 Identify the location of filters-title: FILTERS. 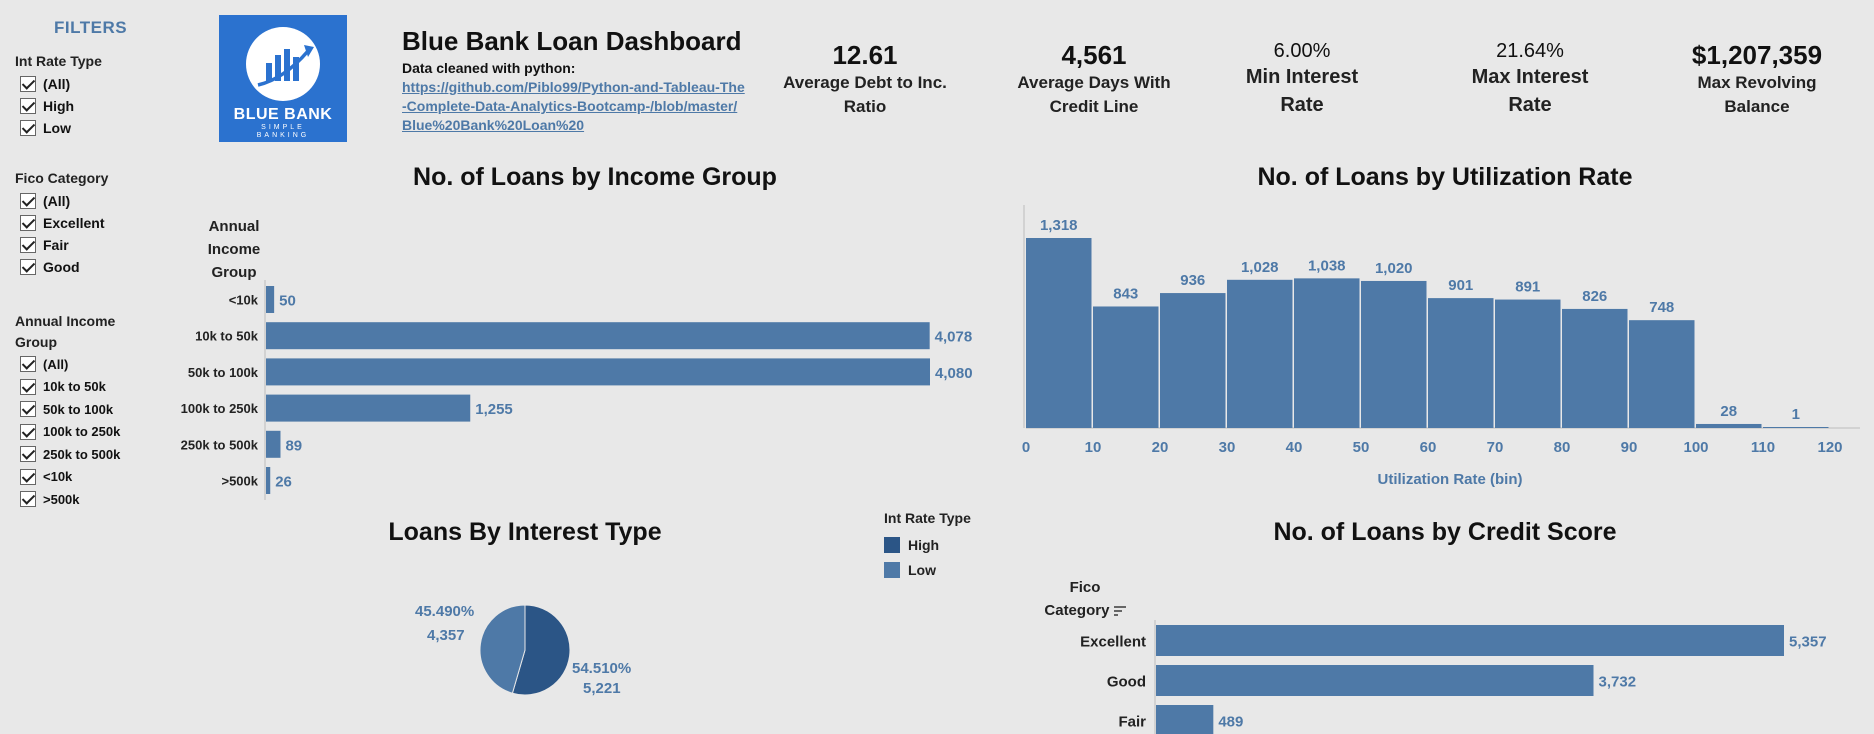
(91, 27).